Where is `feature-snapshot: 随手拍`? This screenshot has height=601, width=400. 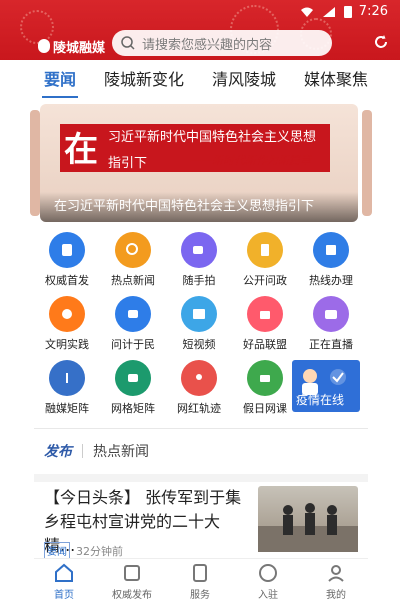
feature-snapshot: 随手拍 is located at coordinates (199, 262).